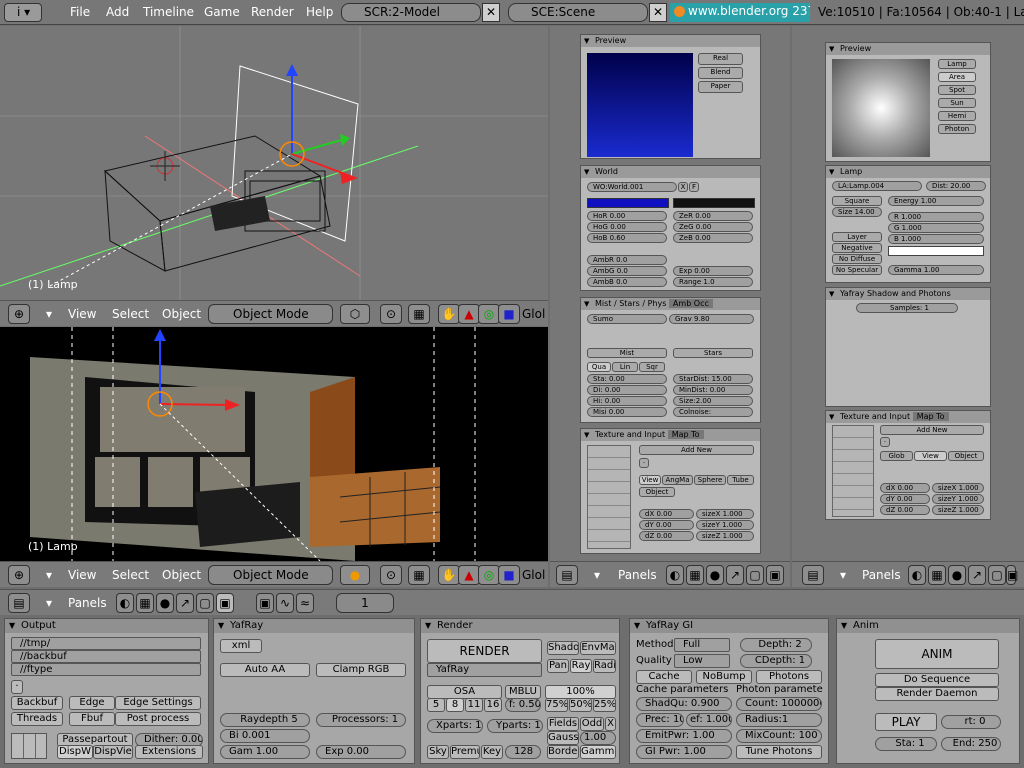 This screenshot has height=768, width=1024. I want to click on mist-qua-button: Qua, so click(599, 367).